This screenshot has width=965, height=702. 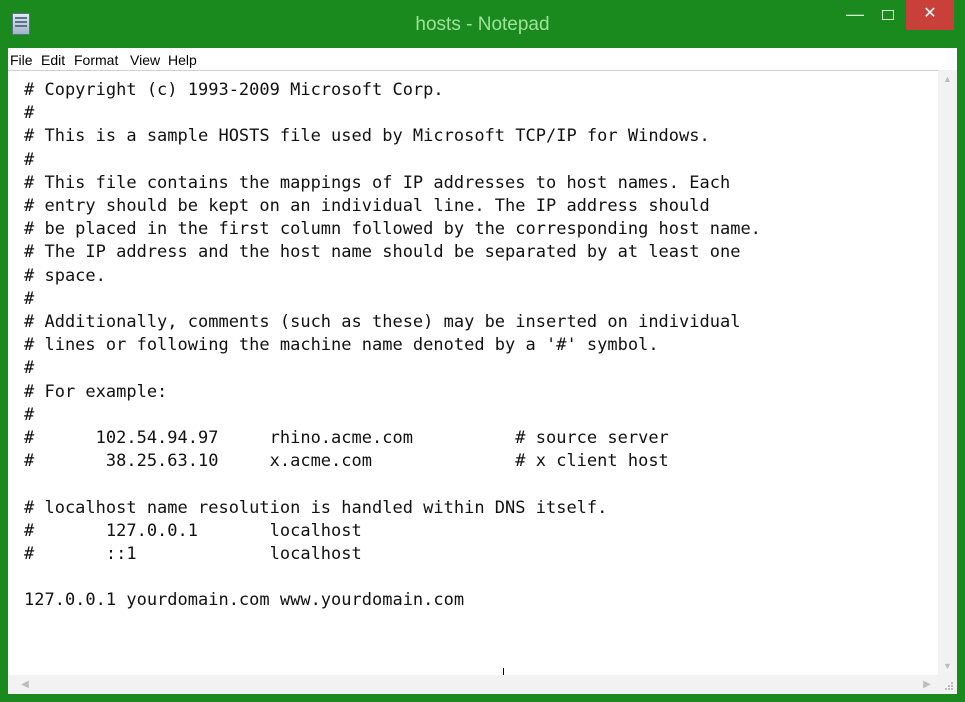 I want to click on vertical-scrollbar: ▲ ▼, so click(x=947, y=372).